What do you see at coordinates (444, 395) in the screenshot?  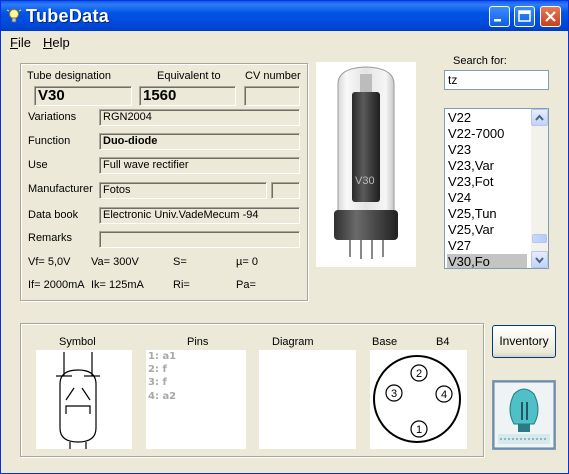 I see `base-pin-number: 4` at bounding box center [444, 395].